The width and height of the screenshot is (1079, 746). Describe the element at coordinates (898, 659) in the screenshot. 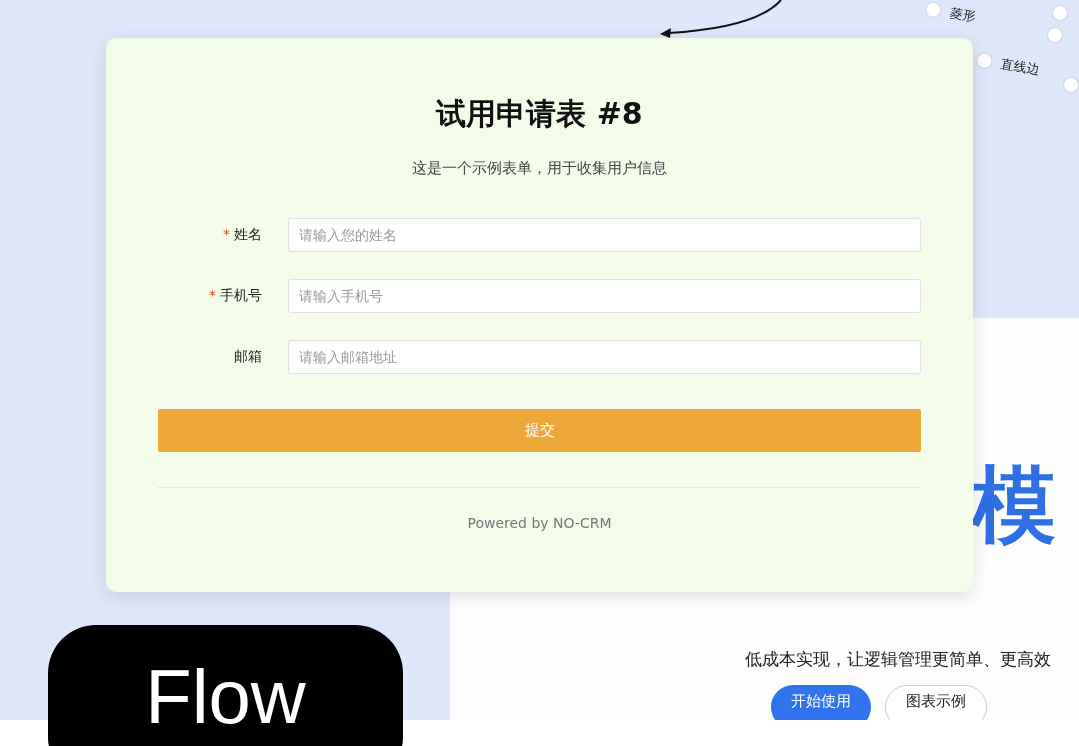

I see `tagline: 低成本实现，让逻辑管理更简单、更高效` at that location.